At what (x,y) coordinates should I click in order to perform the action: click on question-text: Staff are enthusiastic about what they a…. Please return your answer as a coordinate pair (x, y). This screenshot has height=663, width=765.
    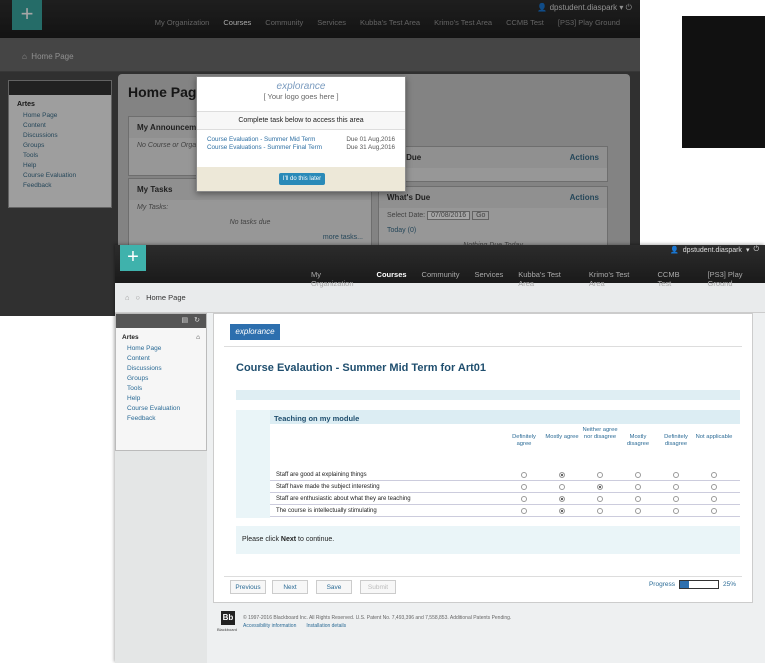
    Looking at the image, I should click on (343, 499).